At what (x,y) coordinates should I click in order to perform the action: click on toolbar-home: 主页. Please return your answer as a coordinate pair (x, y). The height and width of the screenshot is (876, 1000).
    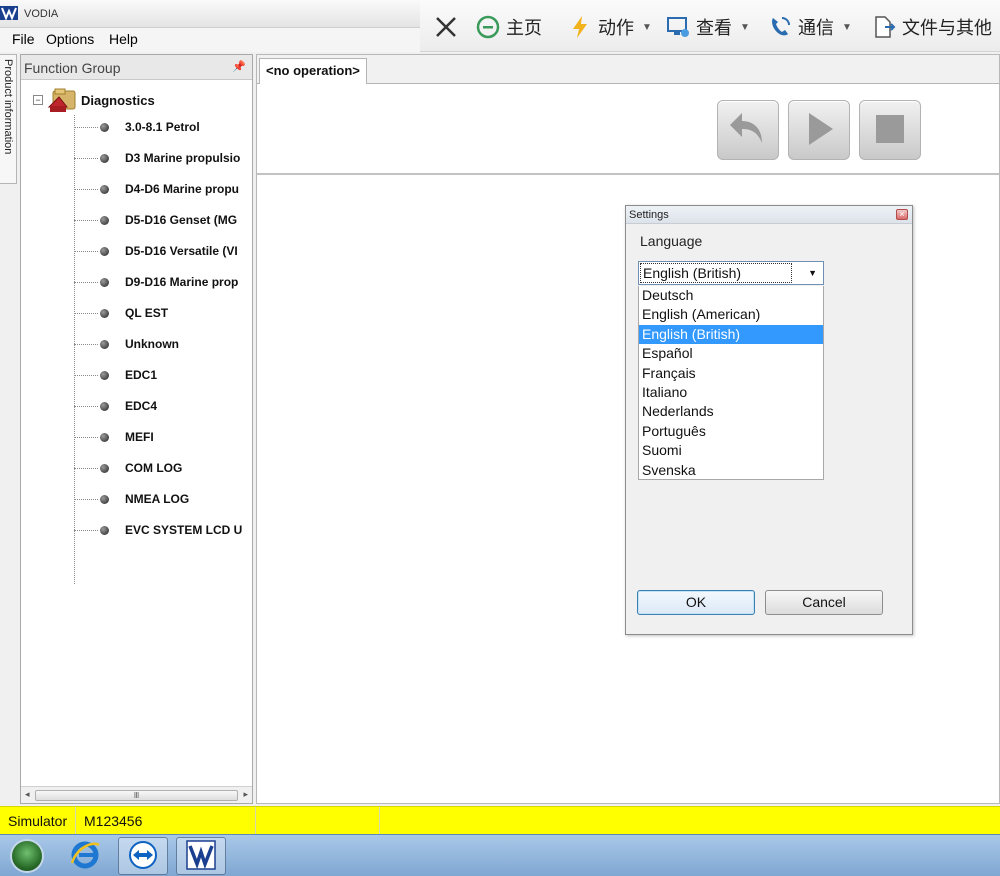
    Looking at the image, I should click on (509, 27).